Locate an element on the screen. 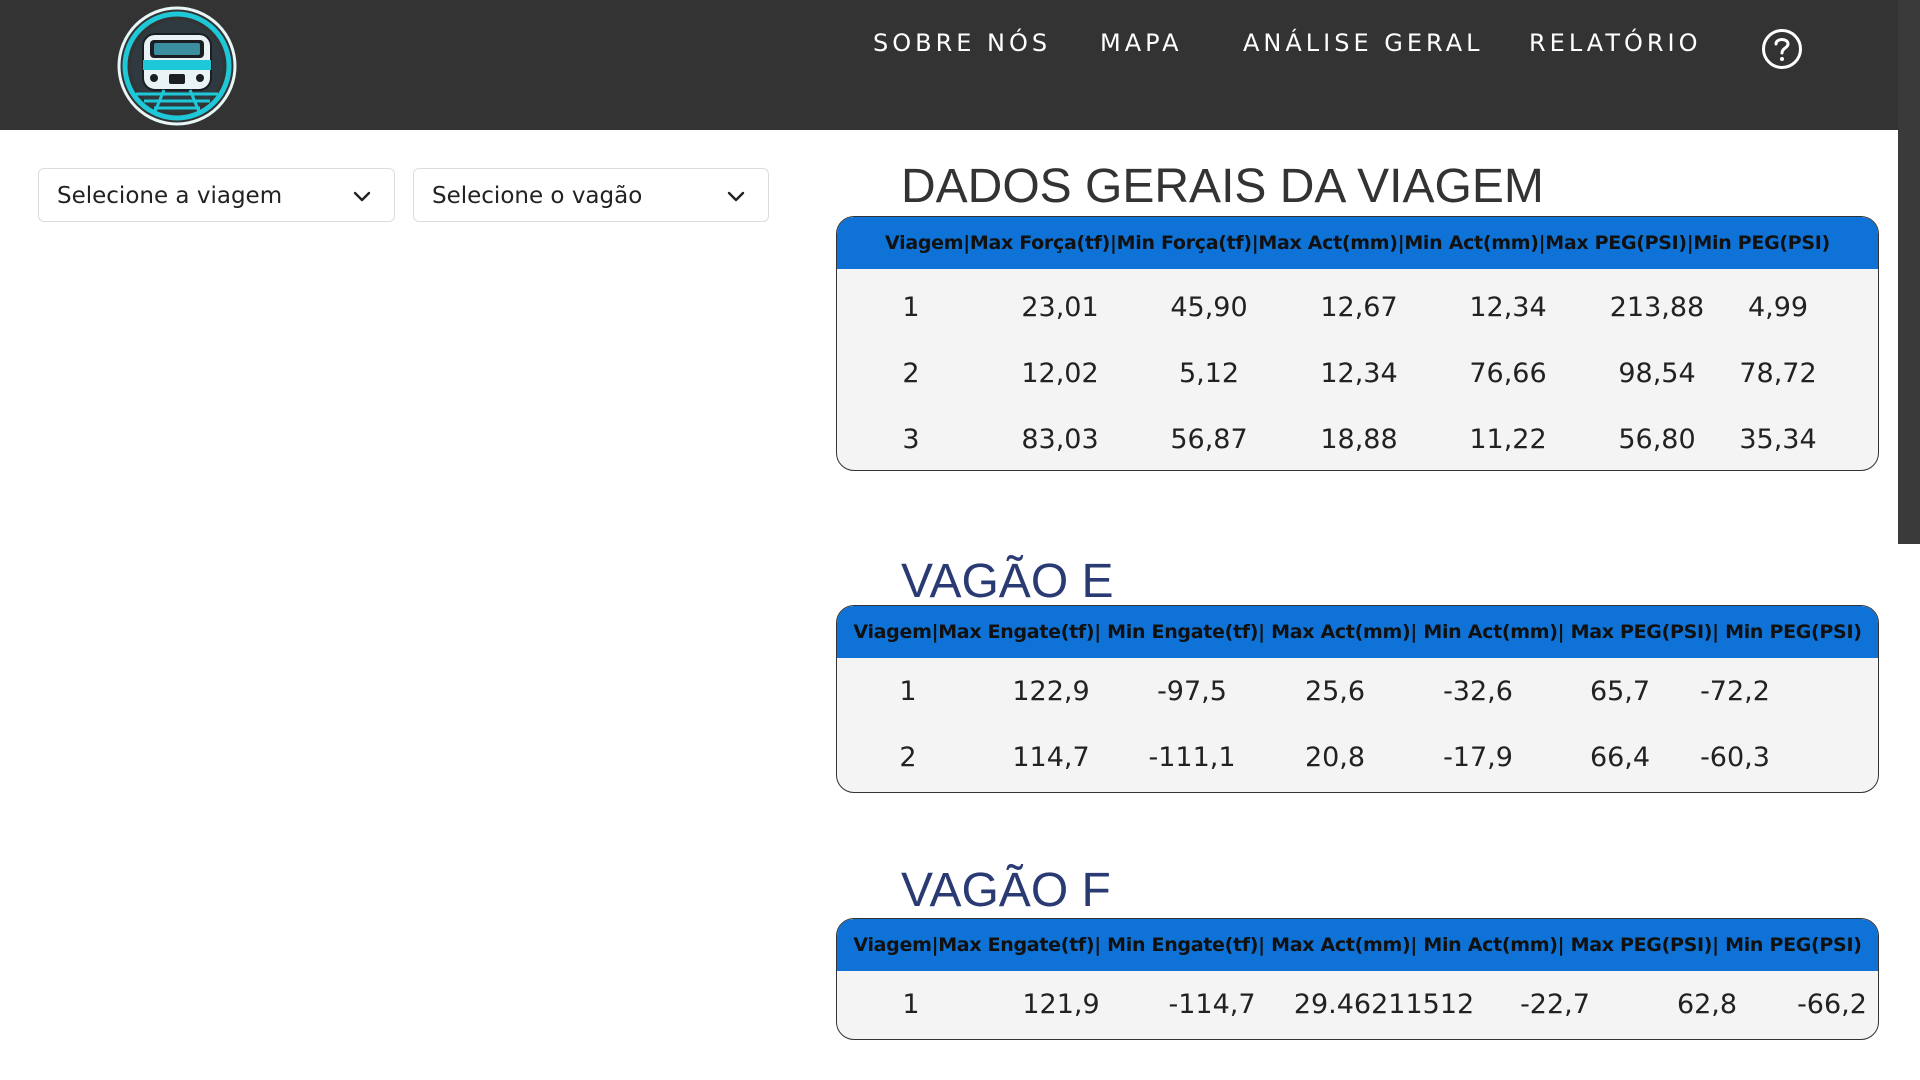 The height and width of the screenshot is (1080, 1920). table-cell: 18,88 is located at coordinates (1359, 439).